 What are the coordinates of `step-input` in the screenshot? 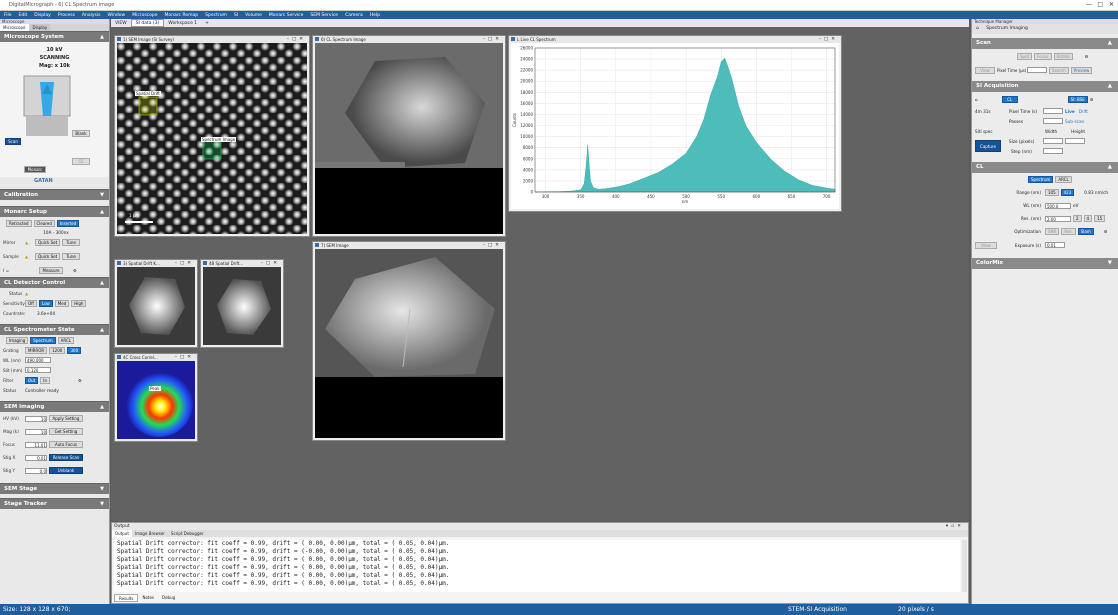 It's located at (1053, 151).